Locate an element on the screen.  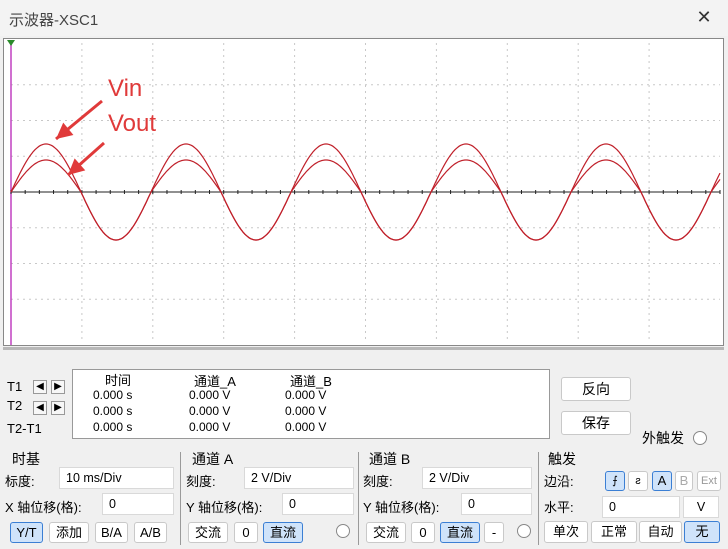
channel-b-scale-field: 2 V/Div is located at coordinates (477, 478).